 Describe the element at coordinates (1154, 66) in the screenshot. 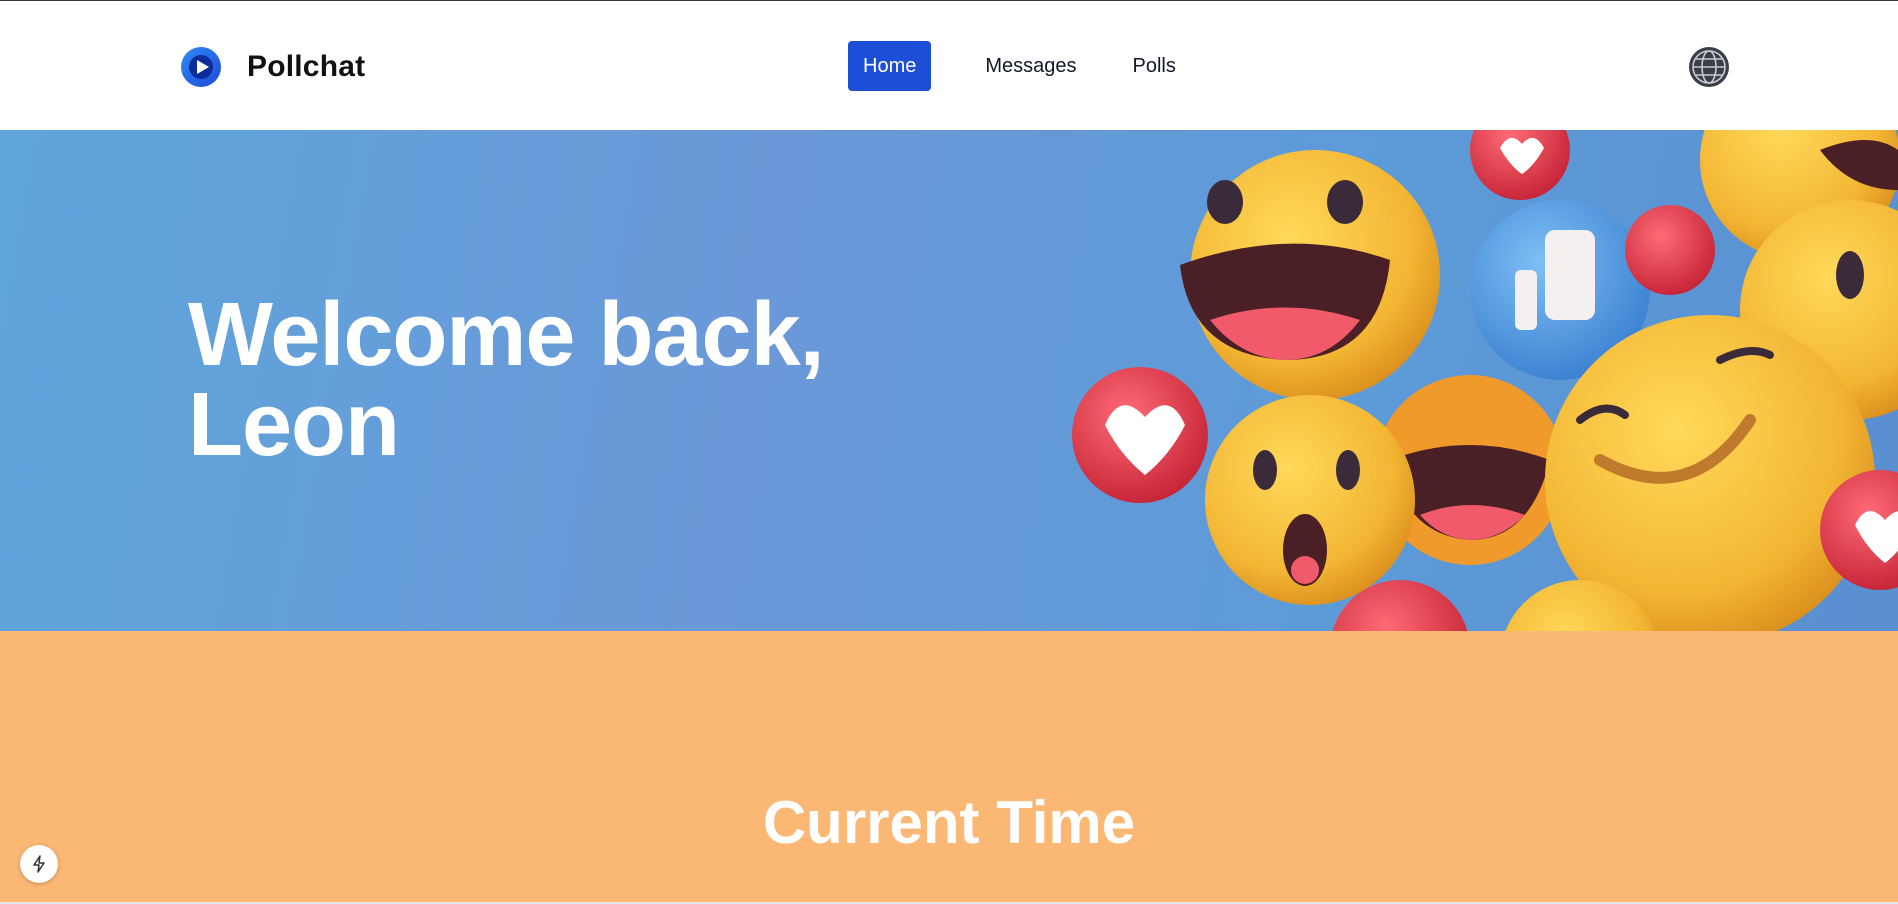

I see `nav-polls: Polls` at that location.